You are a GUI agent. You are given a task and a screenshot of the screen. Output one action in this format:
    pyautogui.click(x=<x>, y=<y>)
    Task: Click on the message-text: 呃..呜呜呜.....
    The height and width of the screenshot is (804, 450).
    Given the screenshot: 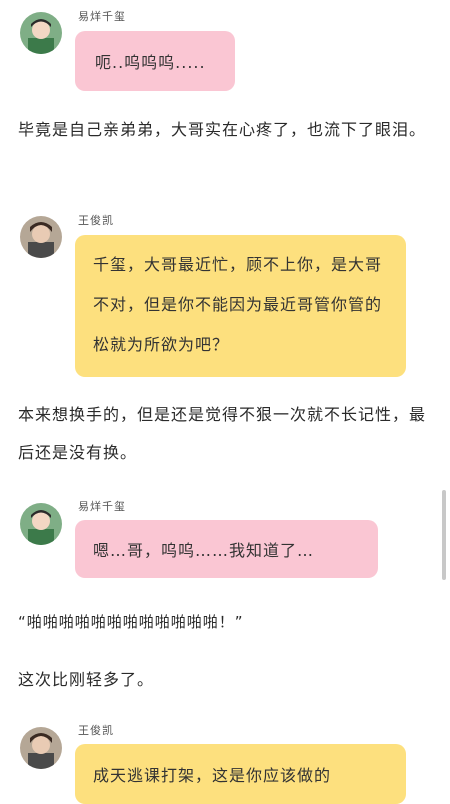 What is the action you would take?
    pyautogui.click(x=150, y=62)
    